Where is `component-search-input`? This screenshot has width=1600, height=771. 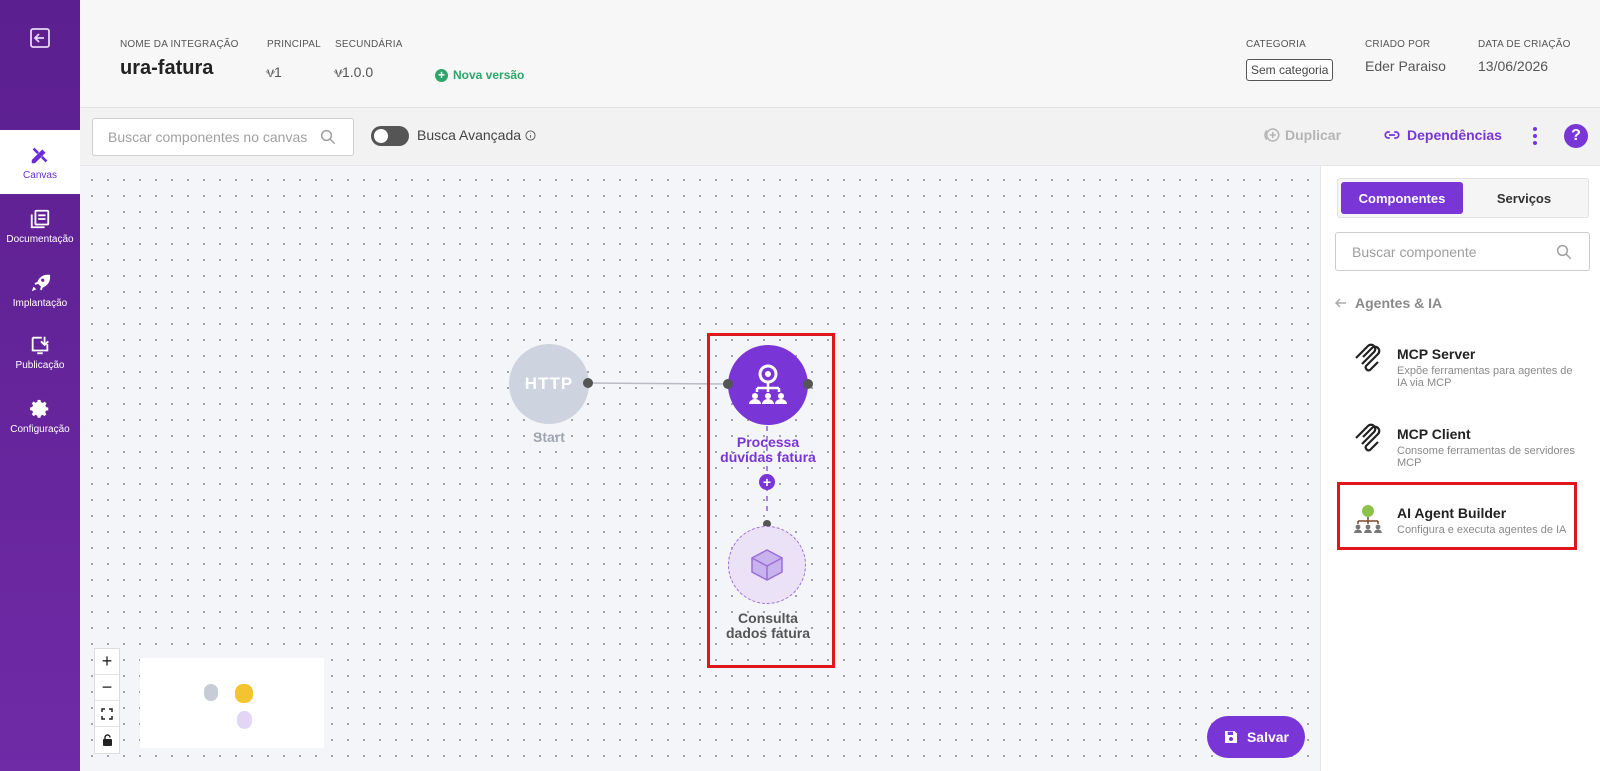 component-search-input is located at coordinates (1441, 251).